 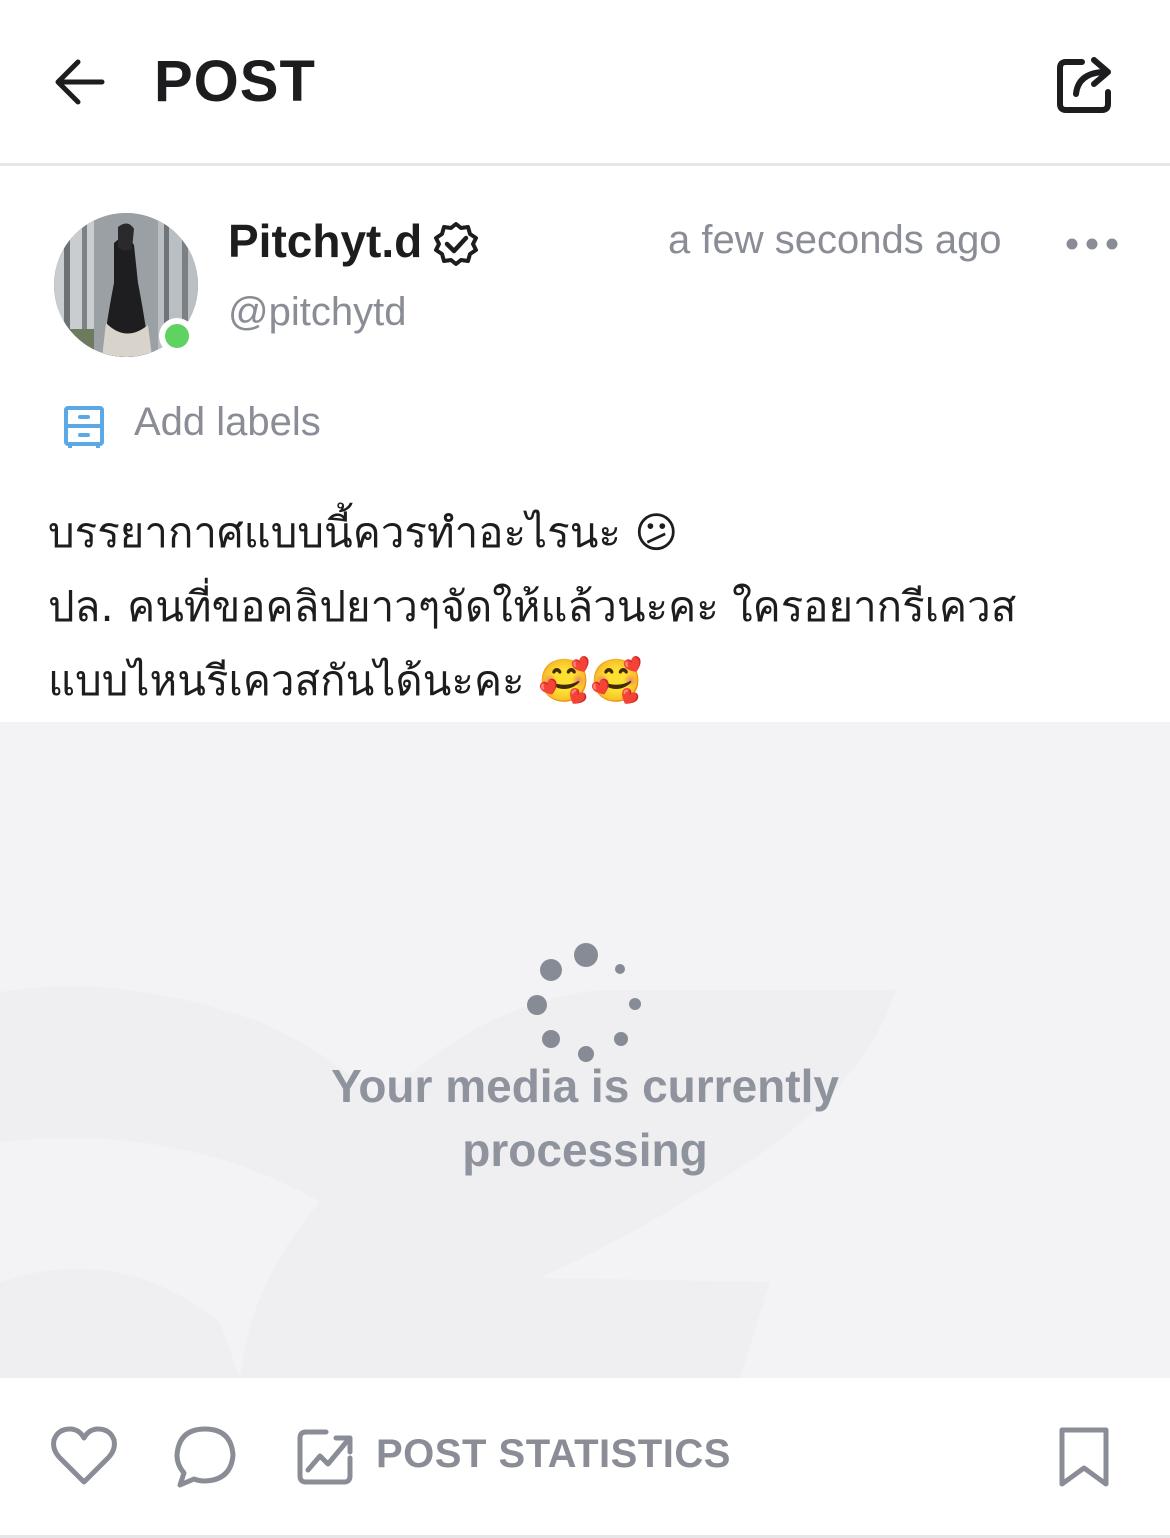 What do you see at coordinates (585, 83) in the screenshot?
I see `top-bar: POST` at bounding box center [585, 83].